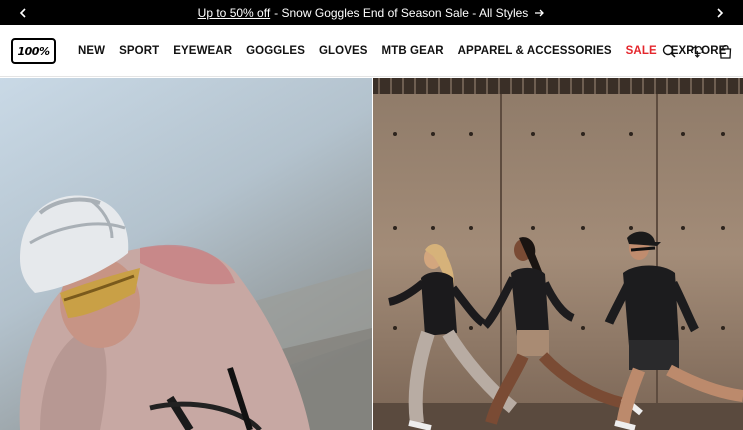  I want to click on nav-item-goggles: GOGGLES, so click(275, 51).